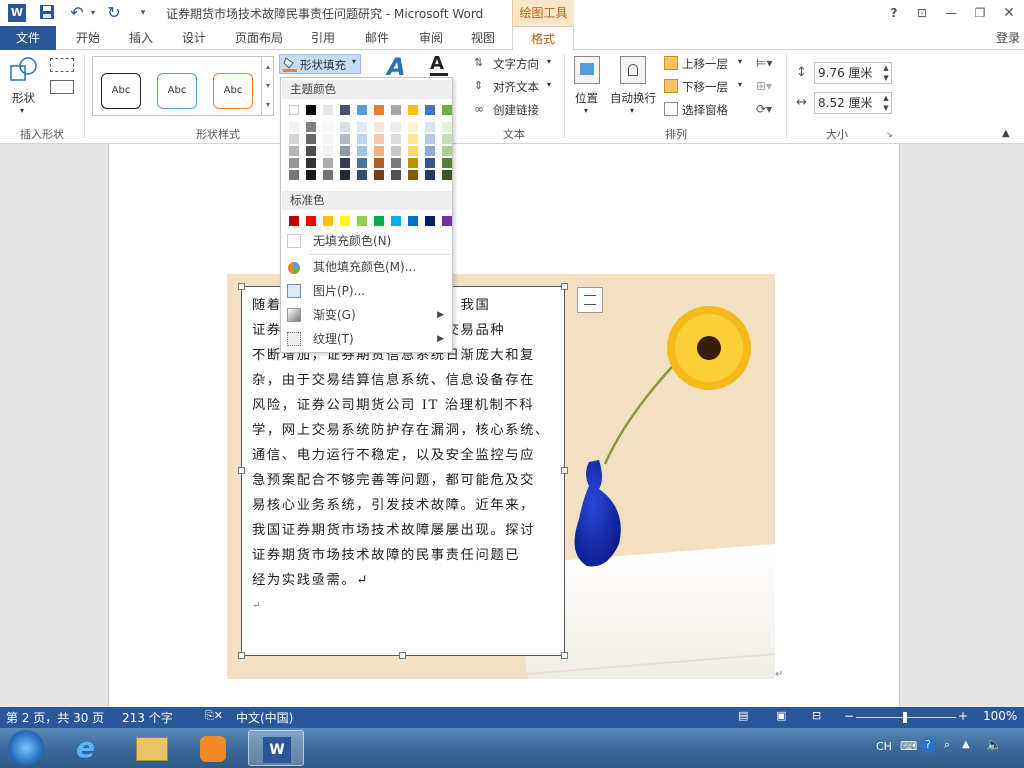  Describe the element at coordinates (884, 746) in the screenshot. I see `input-language: CH` at that location.